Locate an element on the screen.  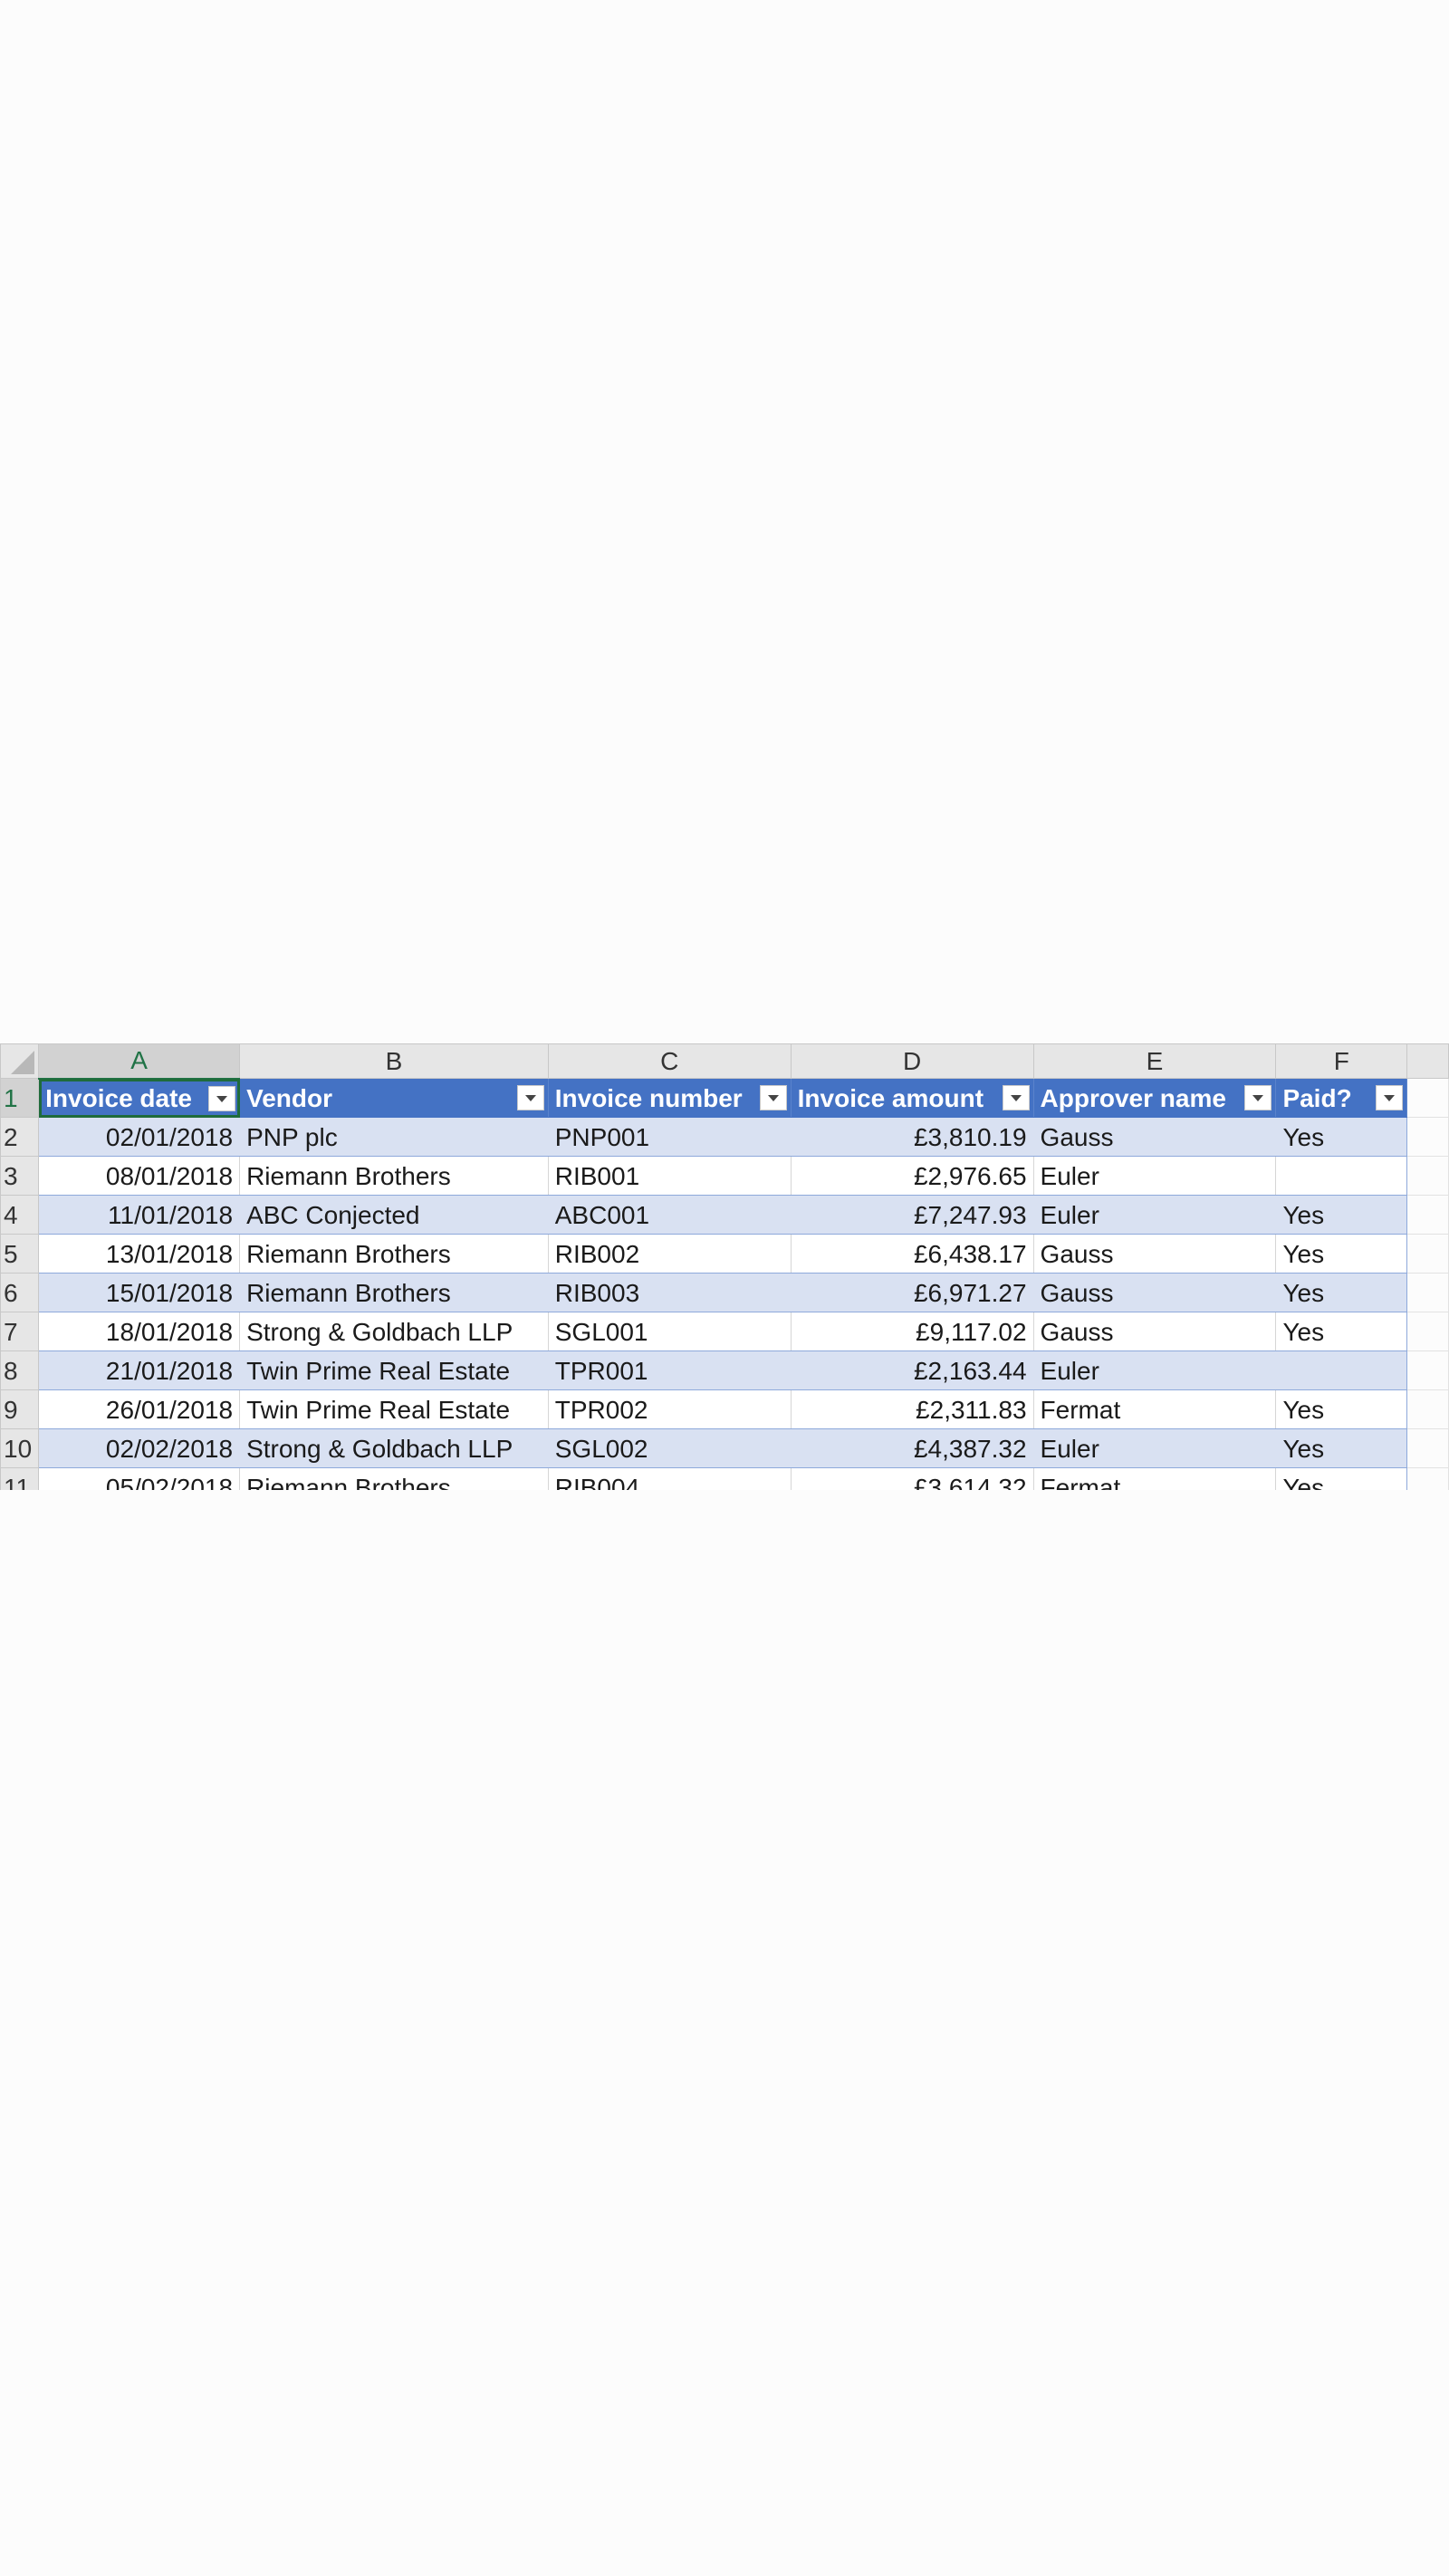
column-header-d: D is located at coordinates (912, 1061).